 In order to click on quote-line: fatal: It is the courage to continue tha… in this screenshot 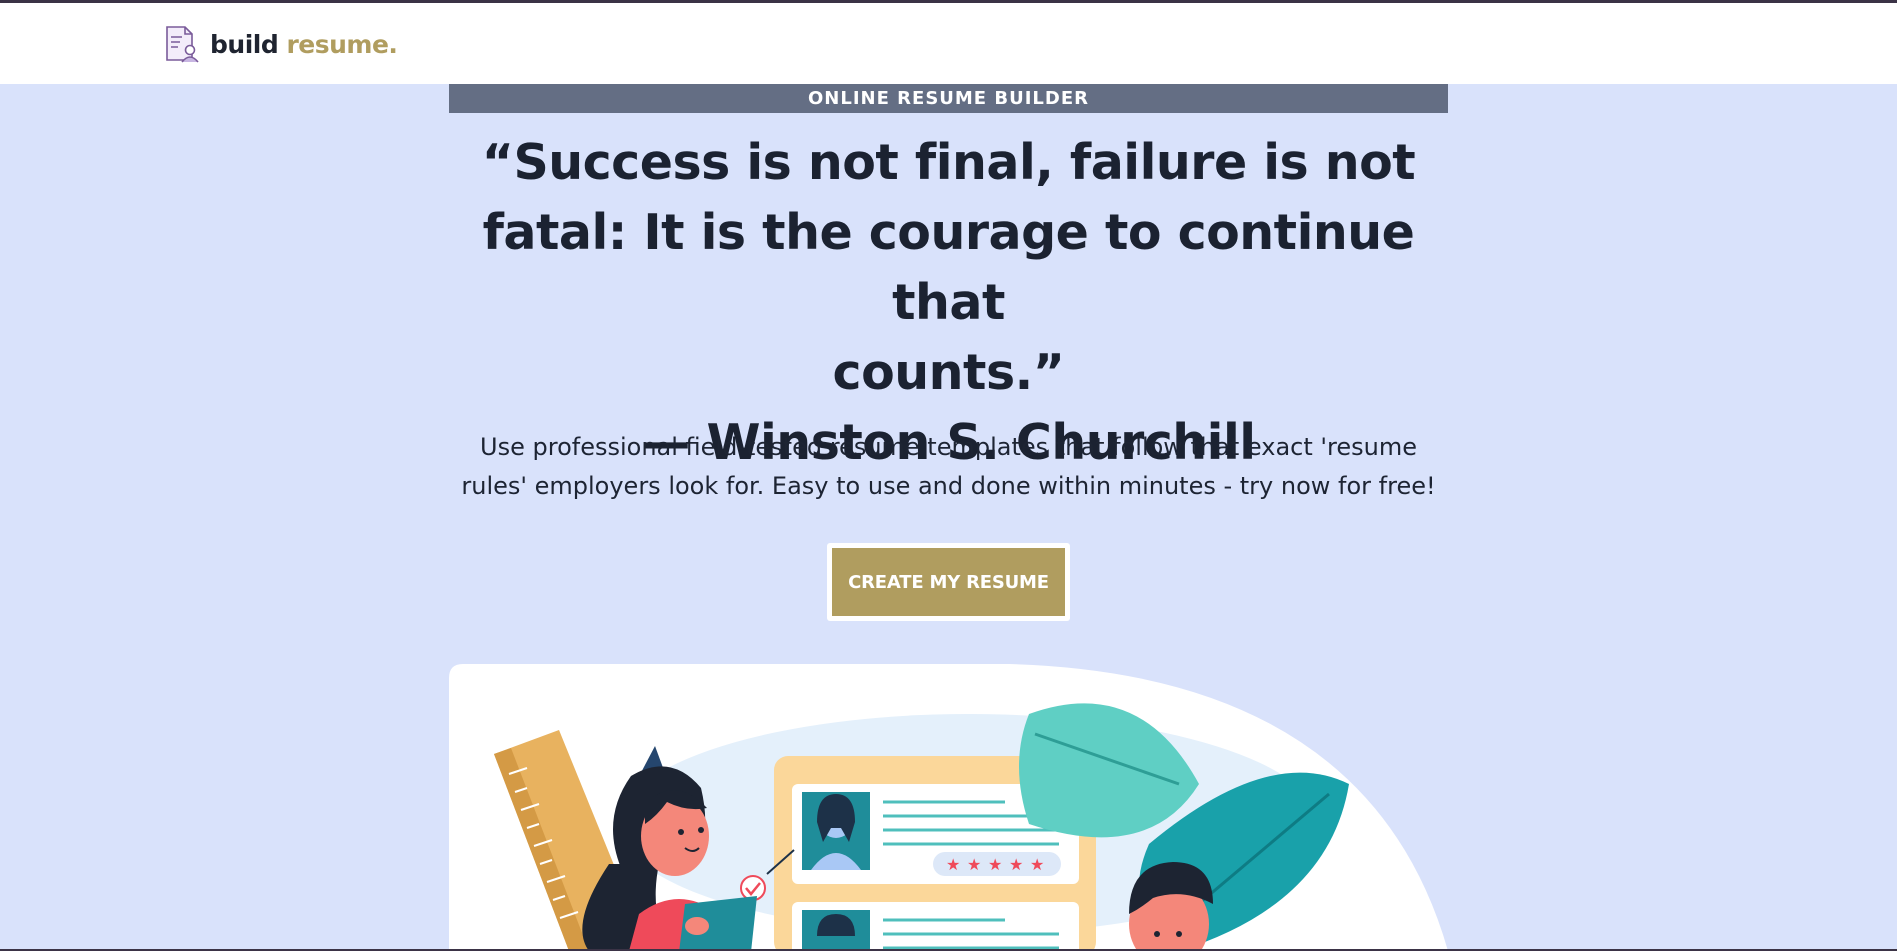, I will do `click(948, 267)`.